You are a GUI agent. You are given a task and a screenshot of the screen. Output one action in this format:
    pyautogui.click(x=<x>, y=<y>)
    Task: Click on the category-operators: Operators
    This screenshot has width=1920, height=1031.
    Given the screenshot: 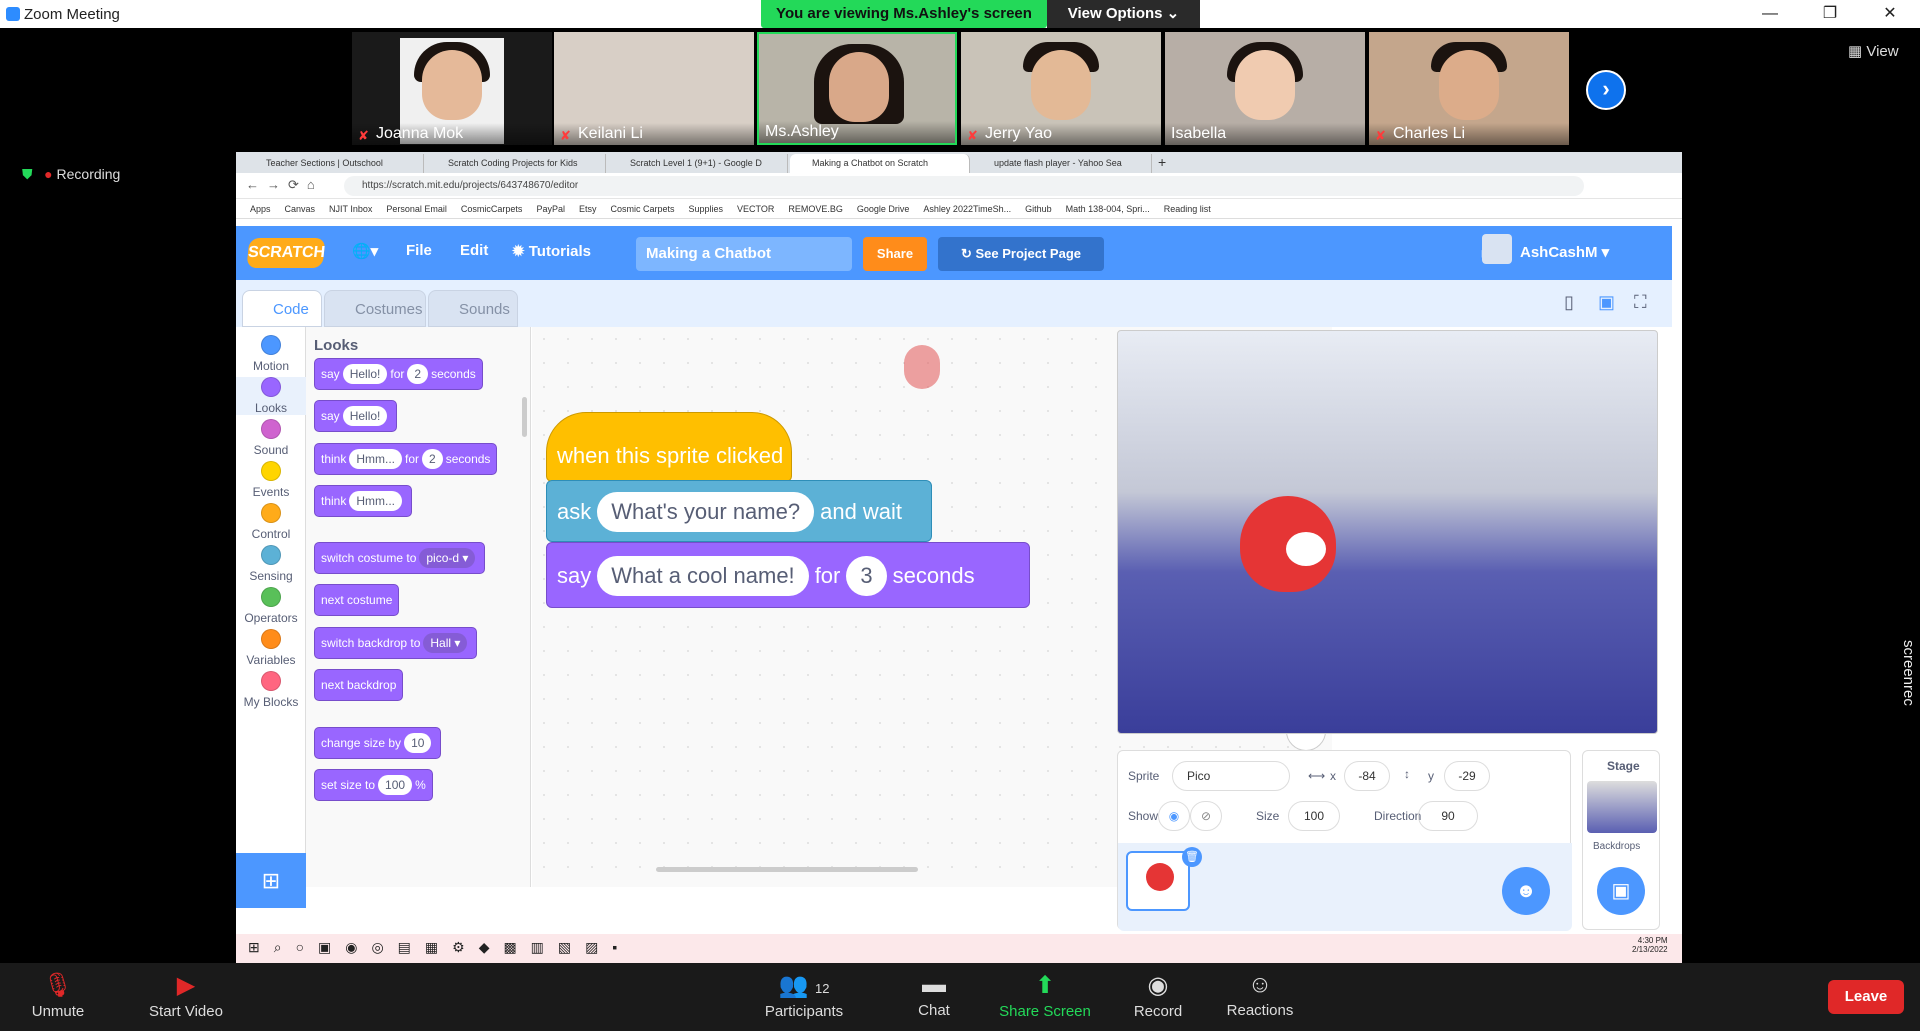 What is the action you would take?
    pyautogui.click(x=271, y=606)
    